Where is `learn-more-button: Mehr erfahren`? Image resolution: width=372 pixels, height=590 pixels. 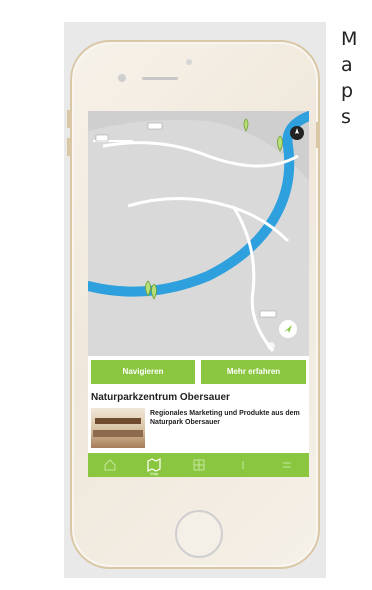 learn-more-button: Mehr erfahren is located at coordinates (253, 372).